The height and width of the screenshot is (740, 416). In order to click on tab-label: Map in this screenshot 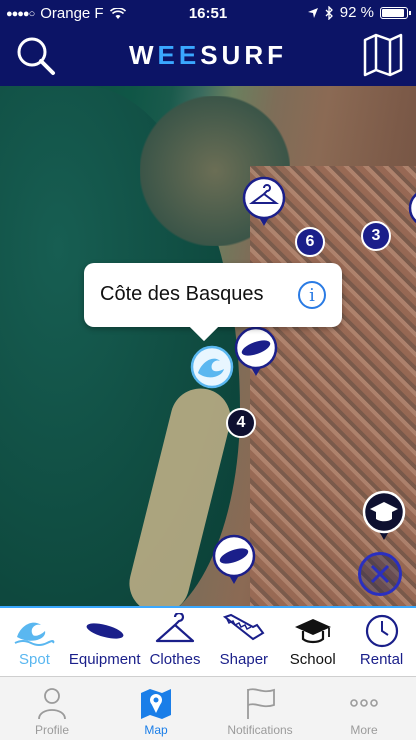, I will do `click(156, 730)`.